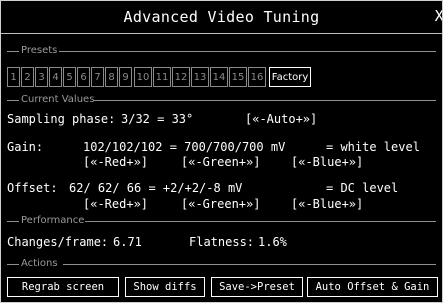 The height and width of the screenshot is (303, 443). What do you see at coordinates (58, 99) in the screenshot?
I see `current-values-legend: Current Values` at bounding box center [58, 99].